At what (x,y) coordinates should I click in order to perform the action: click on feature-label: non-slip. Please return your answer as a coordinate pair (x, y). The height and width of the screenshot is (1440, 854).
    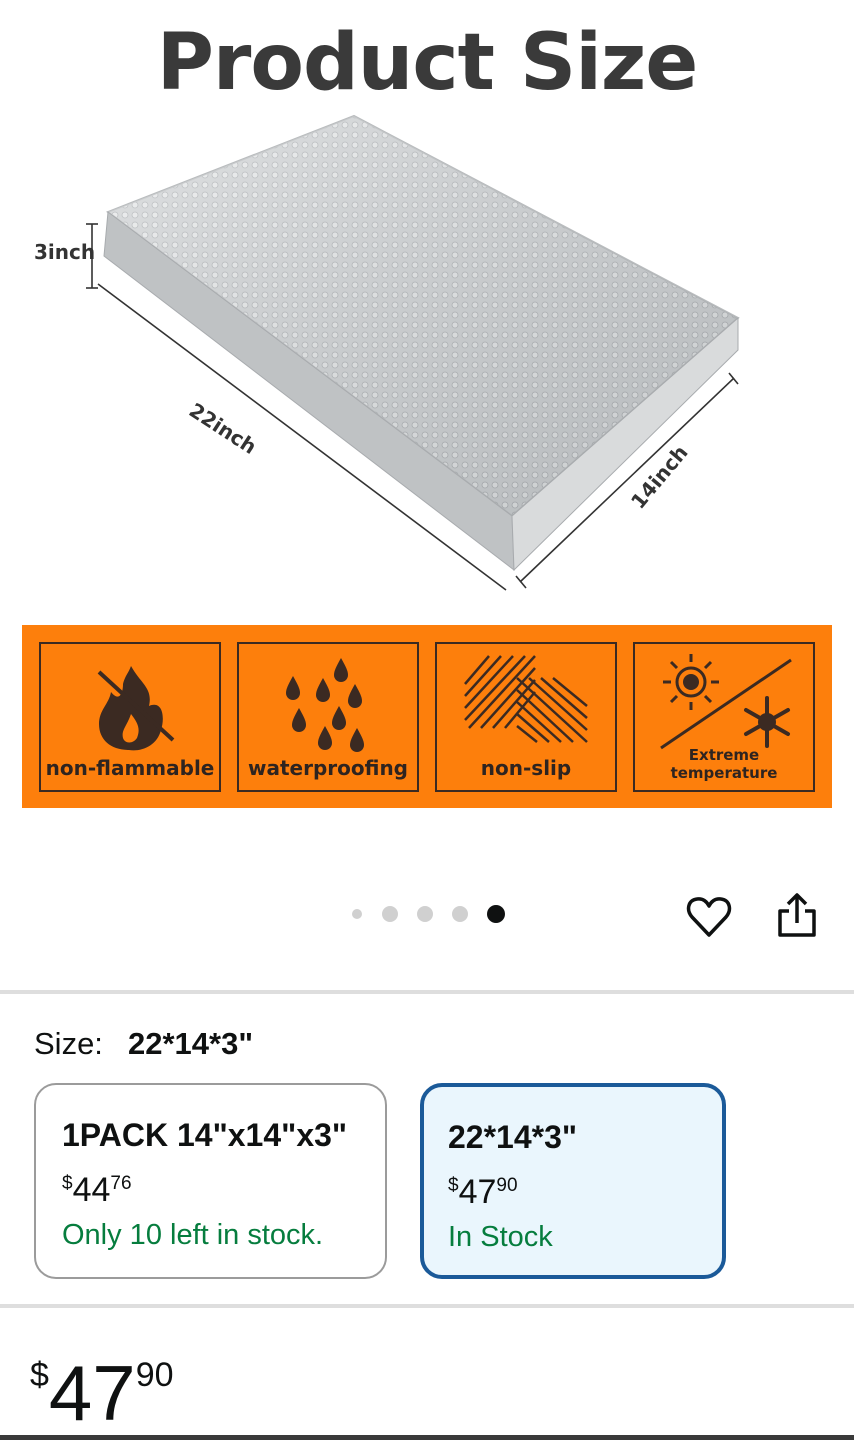
    Looking at the image, I should click on (526, 768).